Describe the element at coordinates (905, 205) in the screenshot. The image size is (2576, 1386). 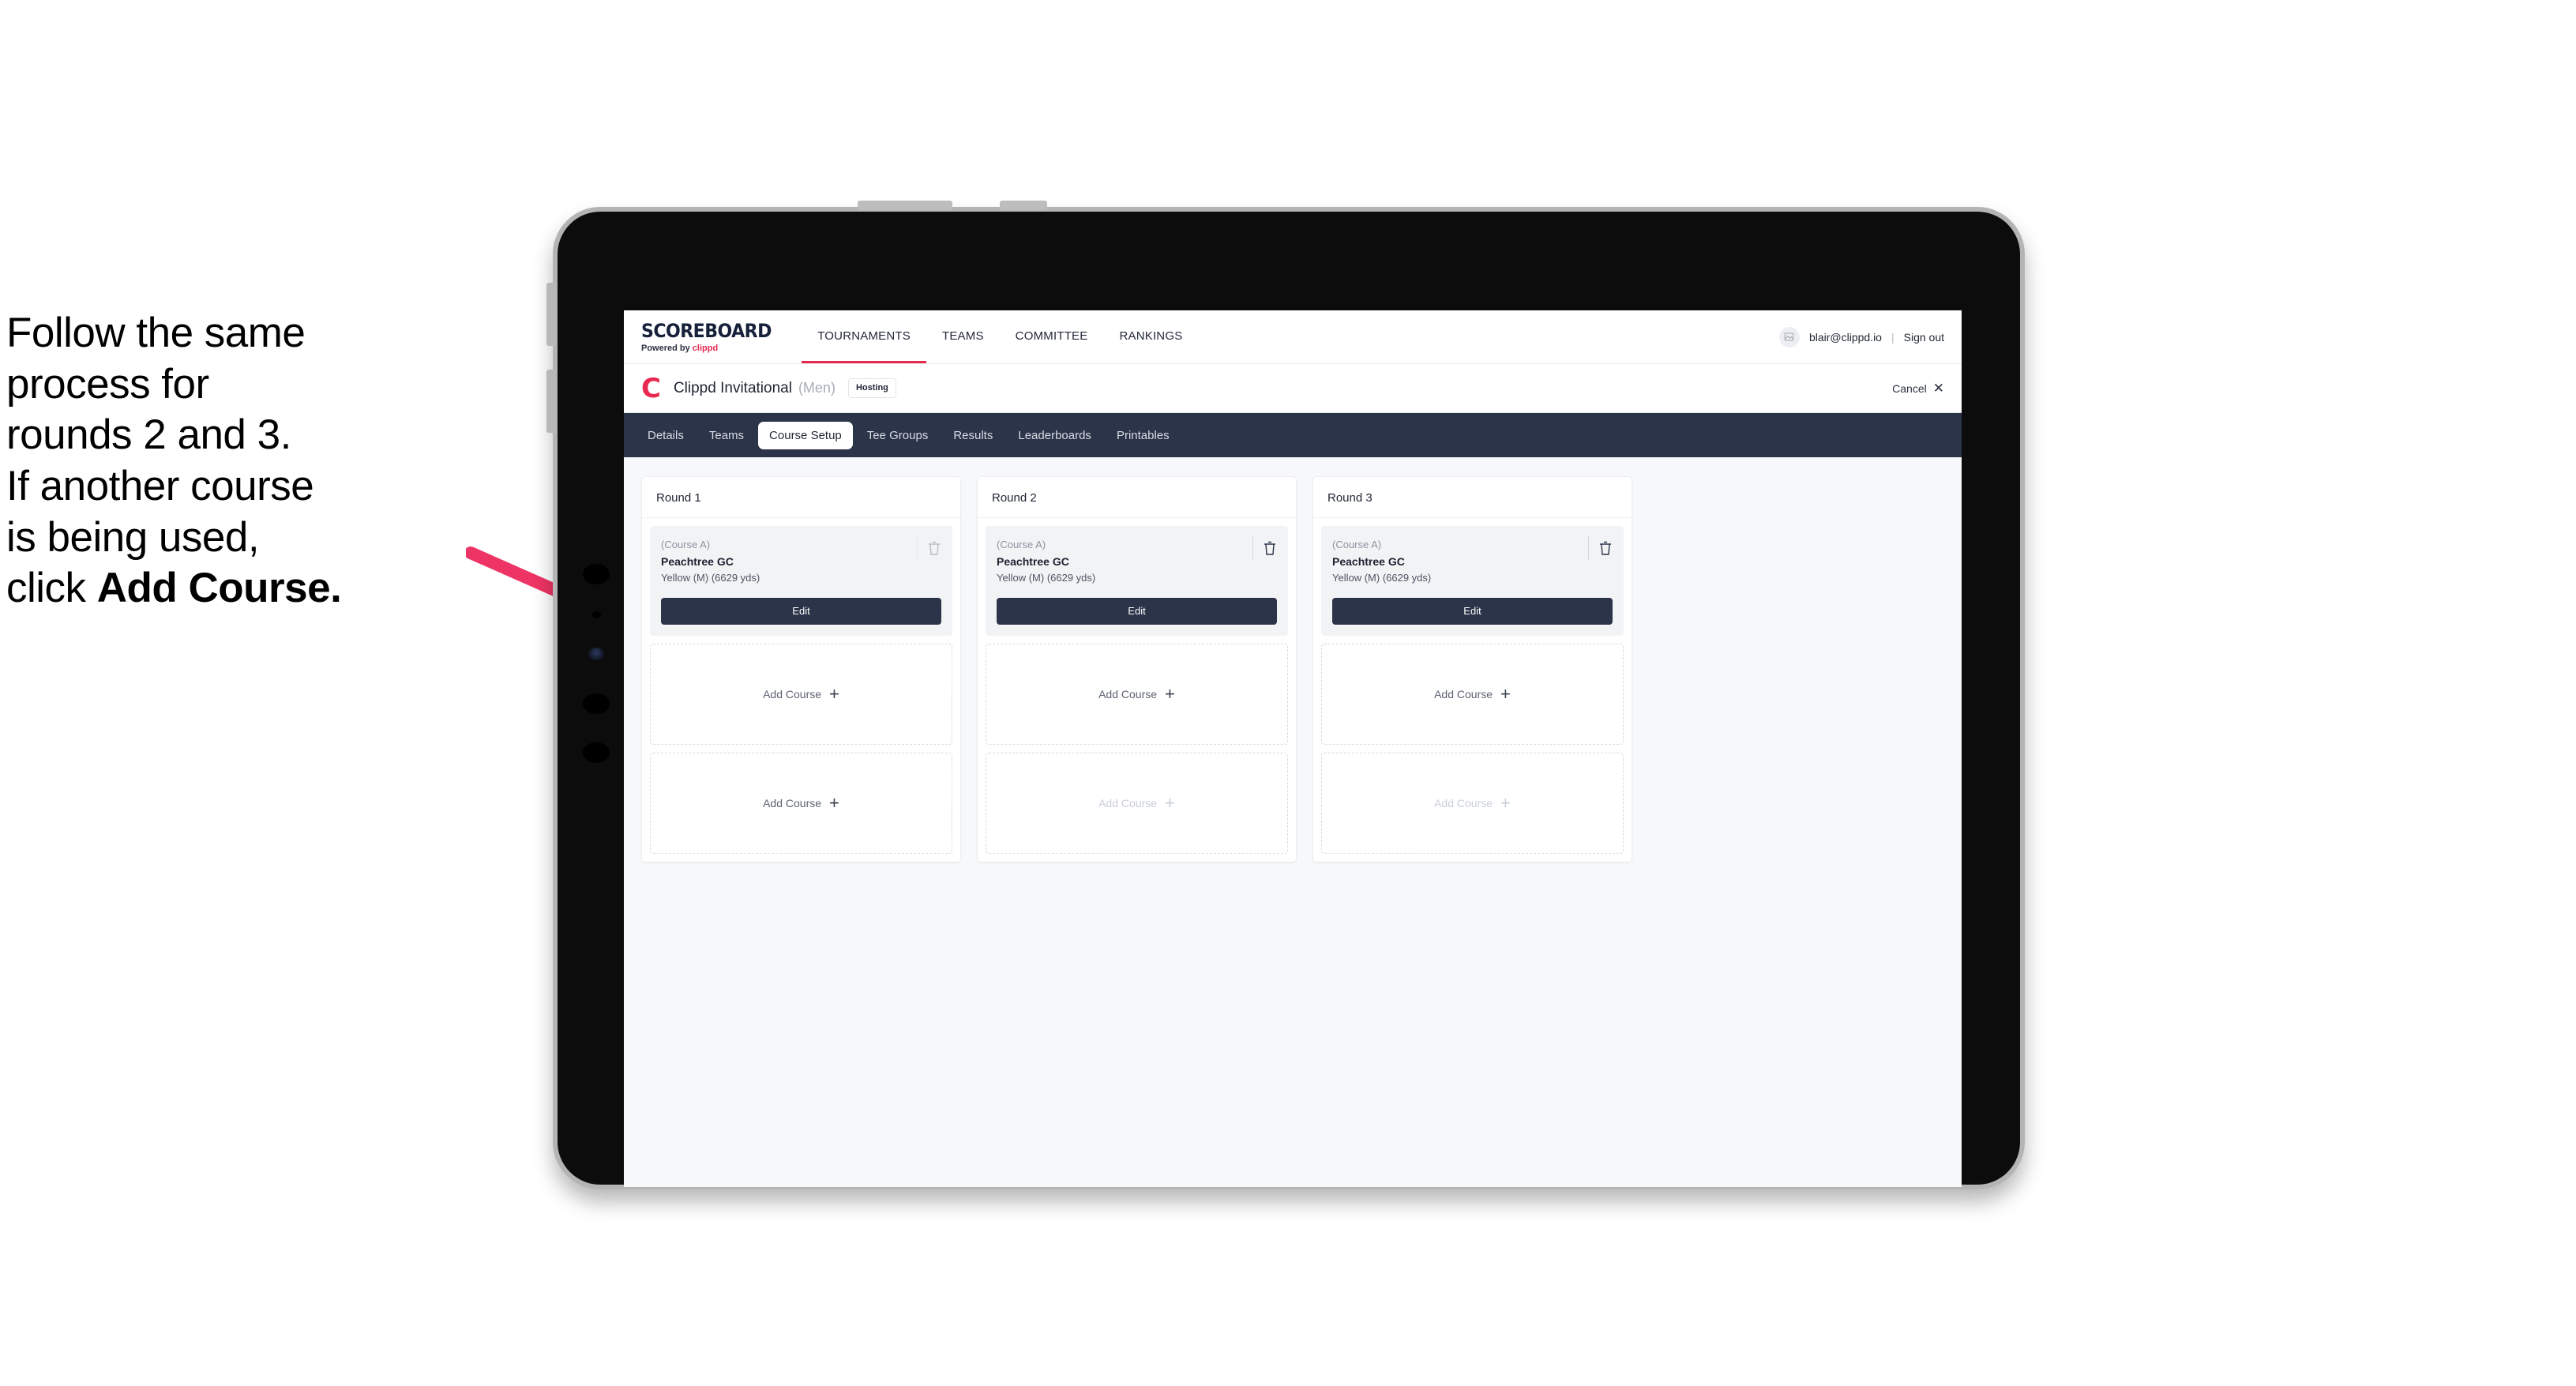
I see `device-button-volume` at that location.